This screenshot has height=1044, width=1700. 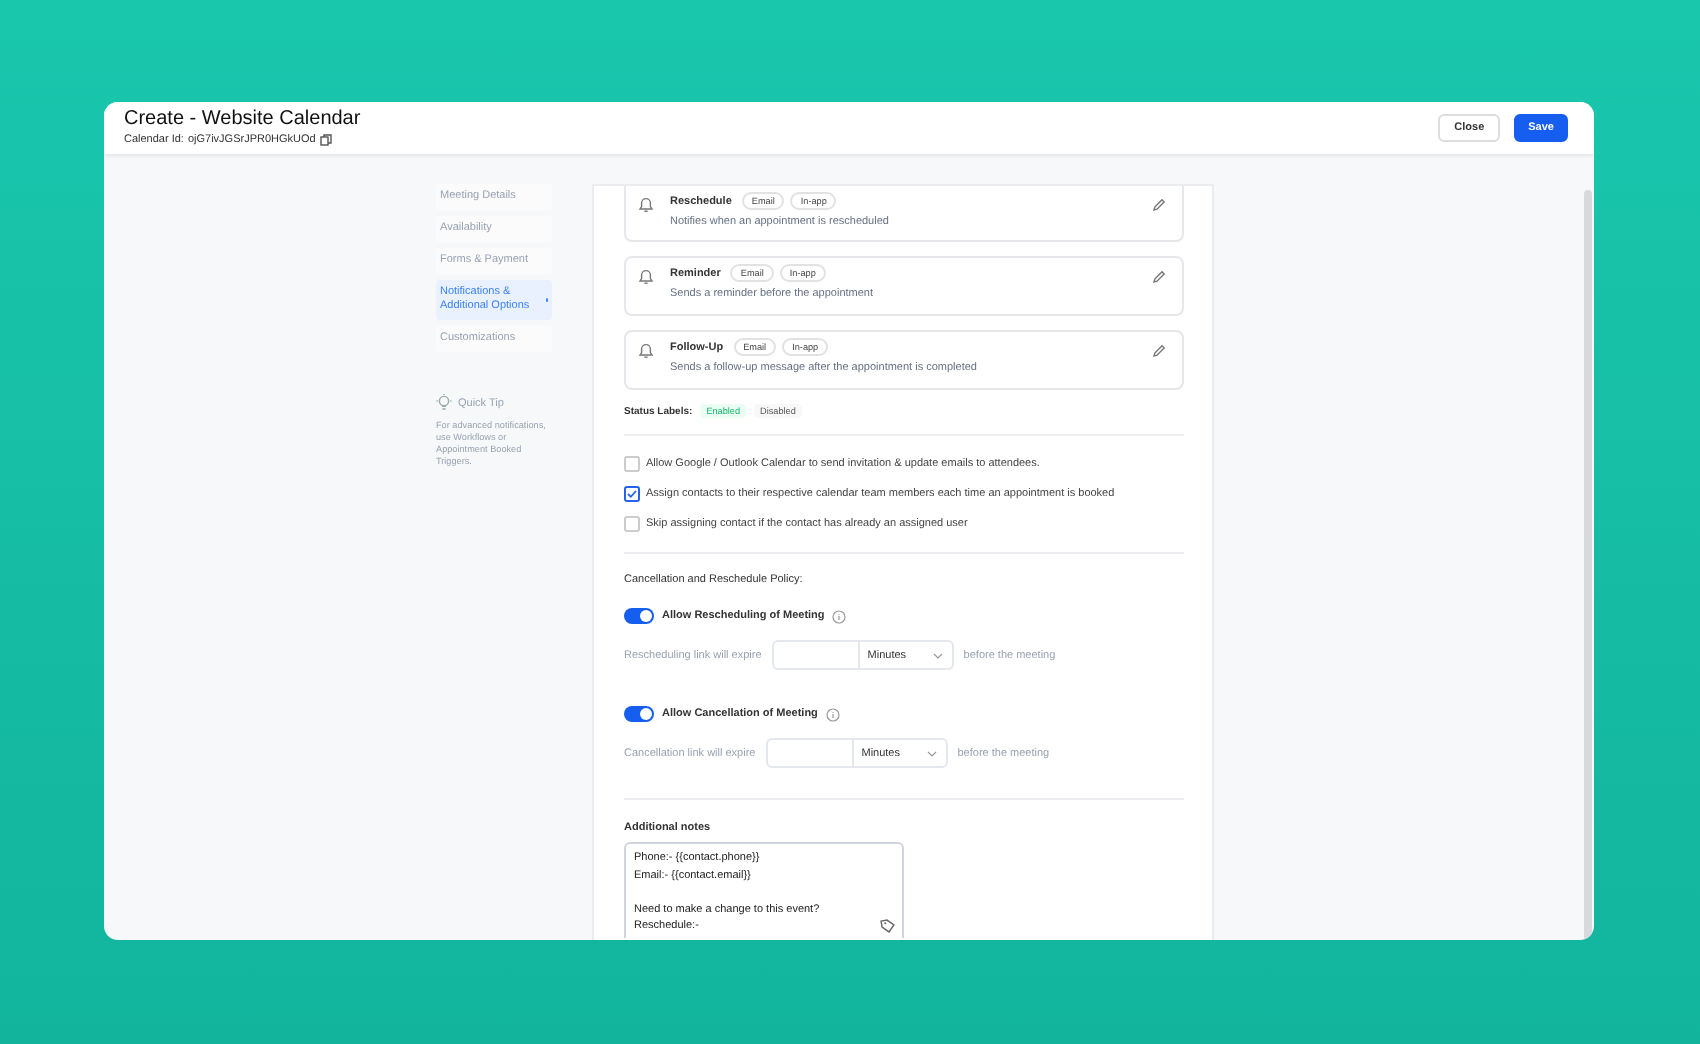 What do you see at coordinates (888, 926) in the screenshot?
I see `tag-icon` at bounding box center [888, 926].